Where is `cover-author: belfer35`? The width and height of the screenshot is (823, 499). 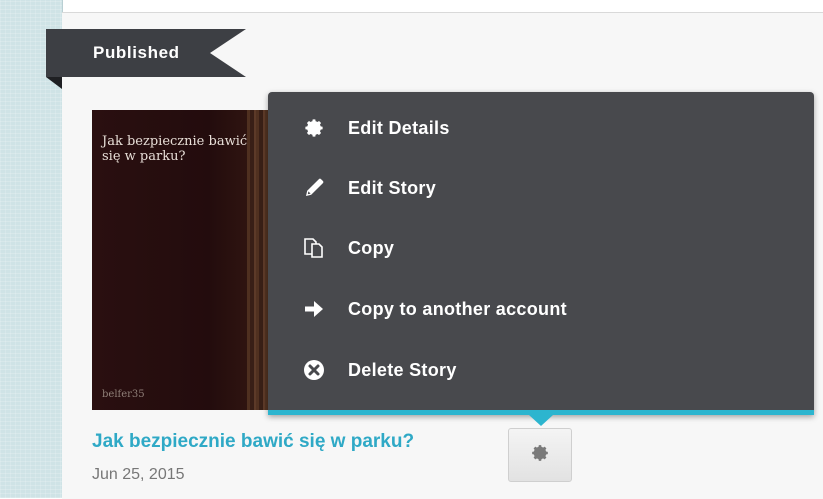
cover-author: belfer35 is located at coordinates (123, 394).